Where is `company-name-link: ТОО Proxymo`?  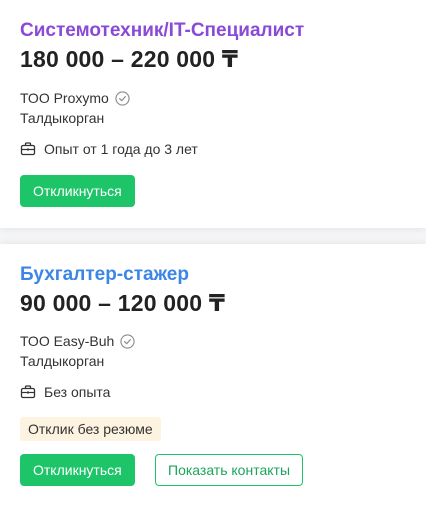 company-name-link: ТОО Proxymo is located at coordinates (64, 98).